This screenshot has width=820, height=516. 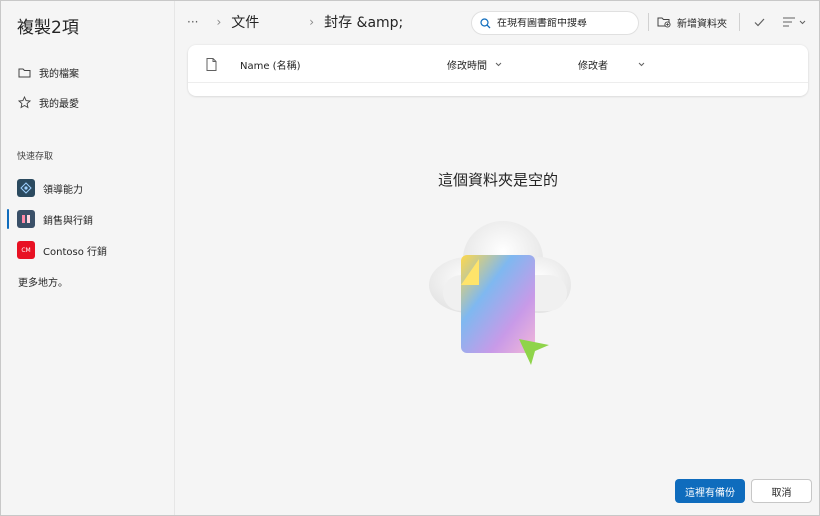 What do you see at coordinates (781, 491) in the screenshot?
I see `cancel-button: 取消` at bounding box center [781, 491].